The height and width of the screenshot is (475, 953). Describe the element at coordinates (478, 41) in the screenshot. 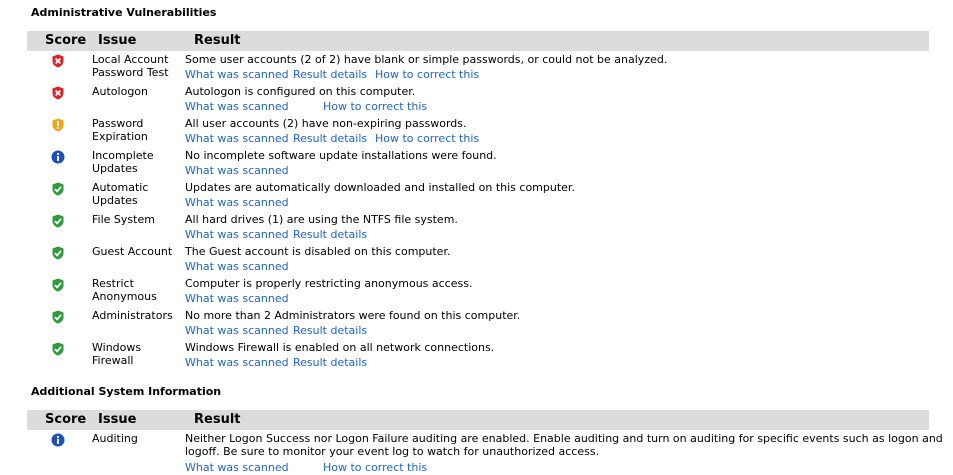

I see `admin-table-header: Score Issue Result` at that location.